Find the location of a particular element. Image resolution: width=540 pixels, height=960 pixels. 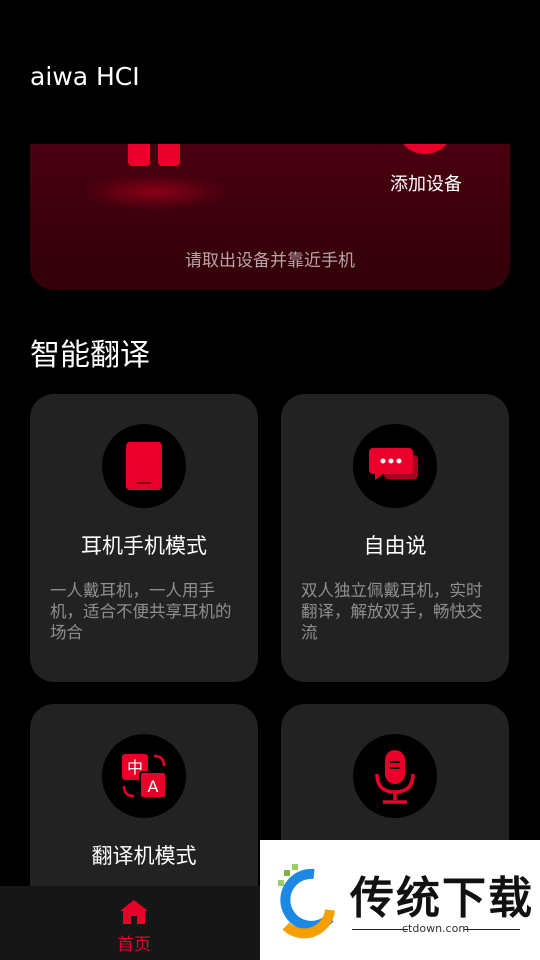

watermark: 传统下载 ctdown.com is located at coordinates (400, 900).